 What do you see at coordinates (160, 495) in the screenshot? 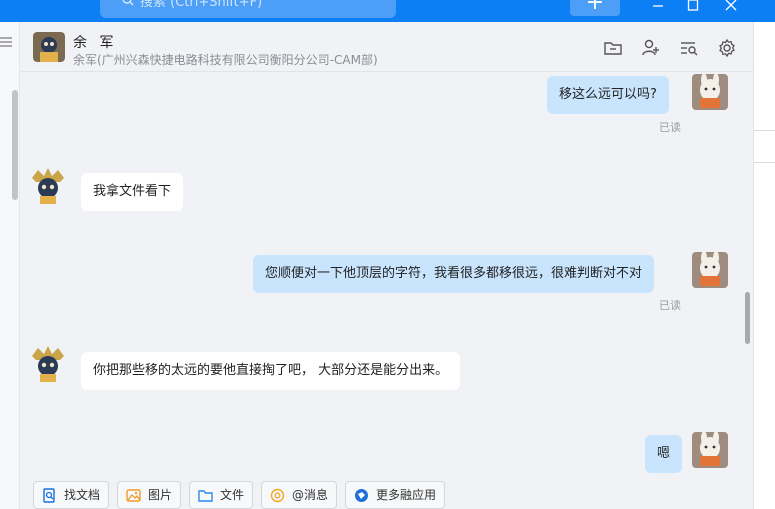
I see `image-label: 图片` at bounding box center [160, 495].